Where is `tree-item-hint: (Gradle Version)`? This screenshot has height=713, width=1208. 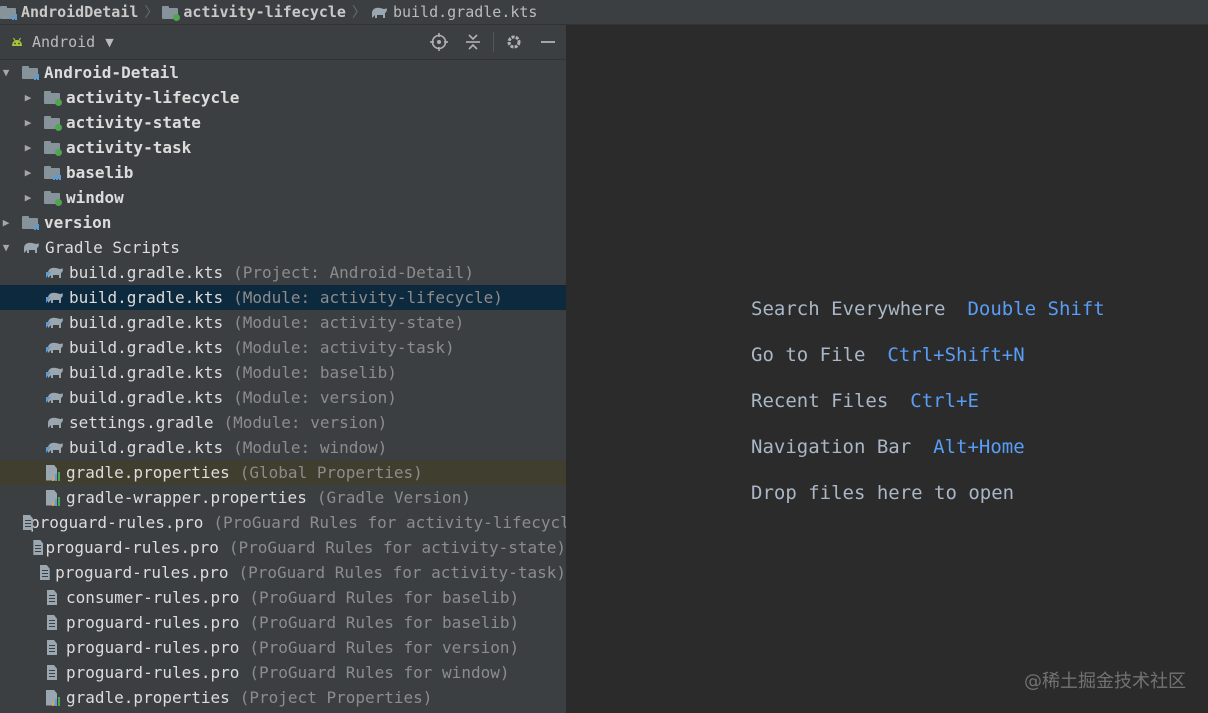
tree-item-hint: (Gradle Version) is located at coordinates (393, 497).